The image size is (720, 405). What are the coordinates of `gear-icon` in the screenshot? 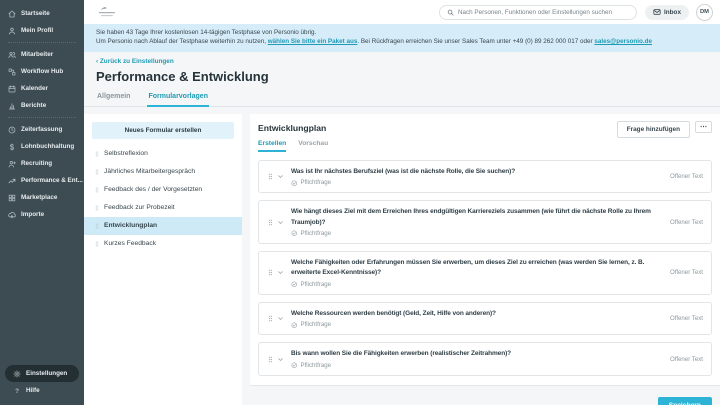 It's located at (17, 374).